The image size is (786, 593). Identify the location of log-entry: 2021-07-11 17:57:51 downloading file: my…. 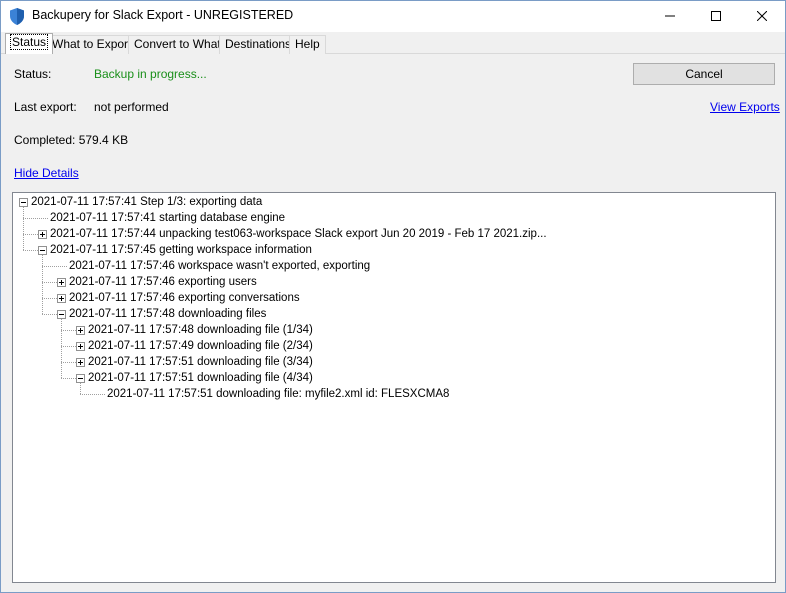
(278, 394).